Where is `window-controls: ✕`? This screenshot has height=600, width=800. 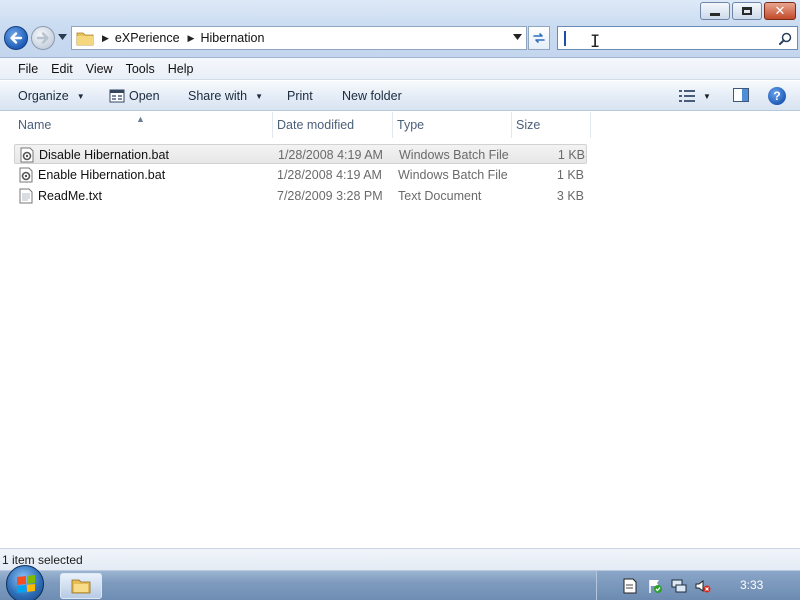
window-controls: ✕ is located at coordinates (748, 11).